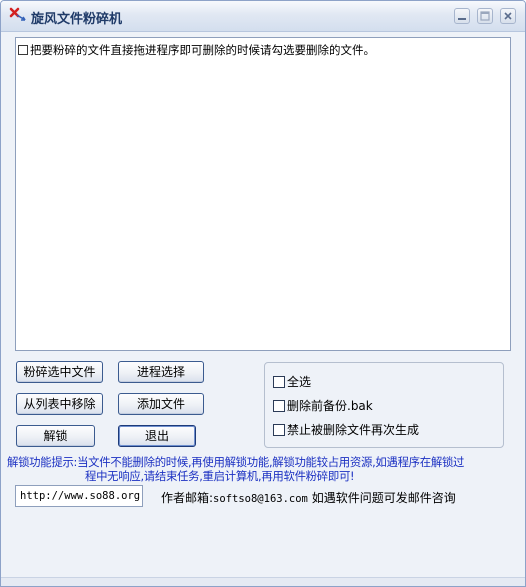 Image resolution: width=526 pixels, height=587 pixels. I want to click on select-all-option: 全选, so click(292, 381).